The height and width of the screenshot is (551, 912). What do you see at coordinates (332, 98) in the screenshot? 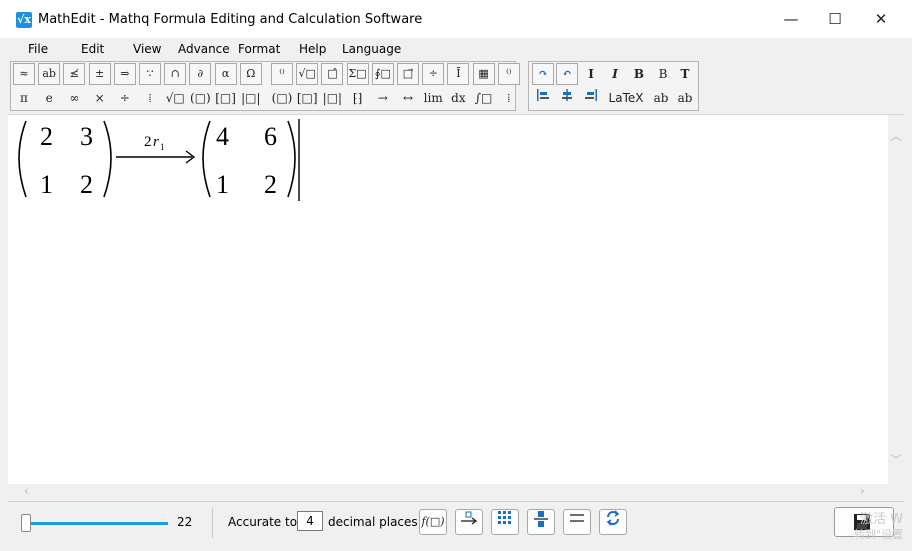
I see `symbol-double-bars-button: |□|` at bounding box center [332, 98].